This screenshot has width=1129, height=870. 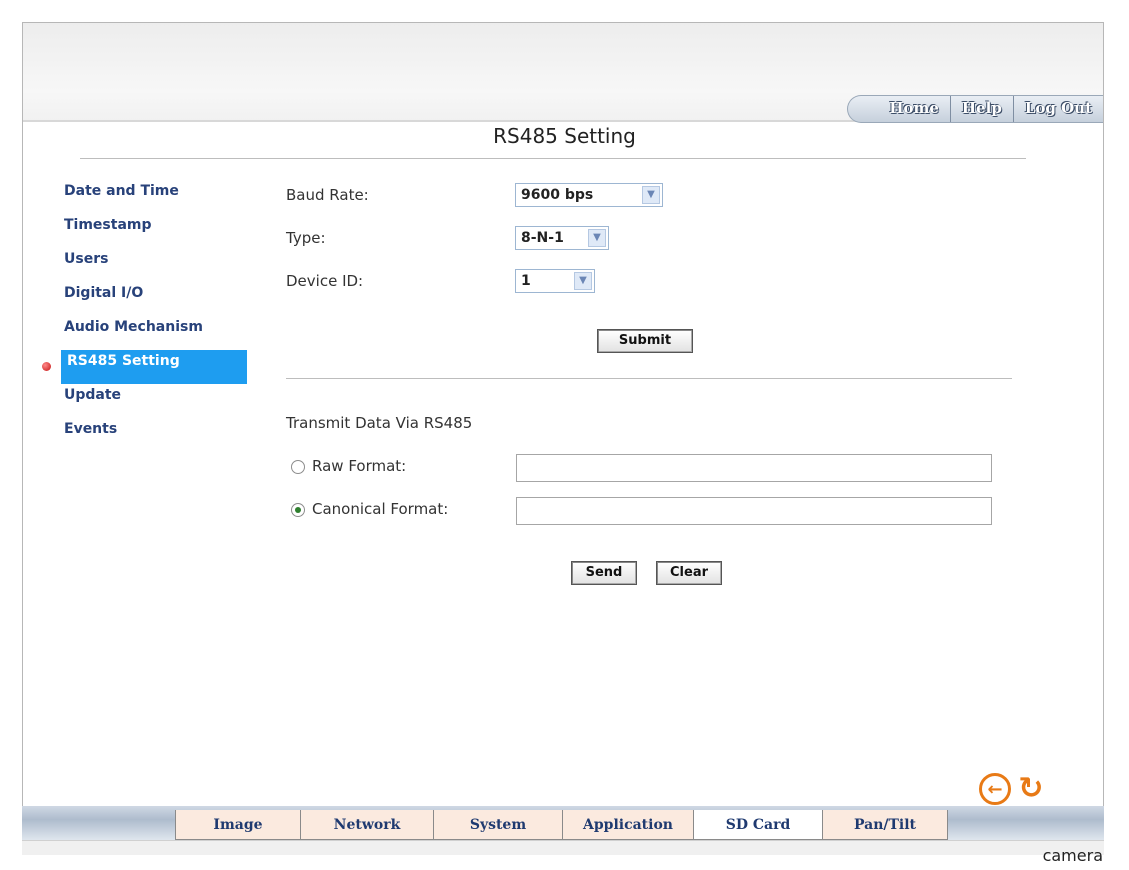 What do you see at coordinates (325, 281) in the screenshot?
I see `device-id-label: Device ID:` at bounding box center [325, 281].